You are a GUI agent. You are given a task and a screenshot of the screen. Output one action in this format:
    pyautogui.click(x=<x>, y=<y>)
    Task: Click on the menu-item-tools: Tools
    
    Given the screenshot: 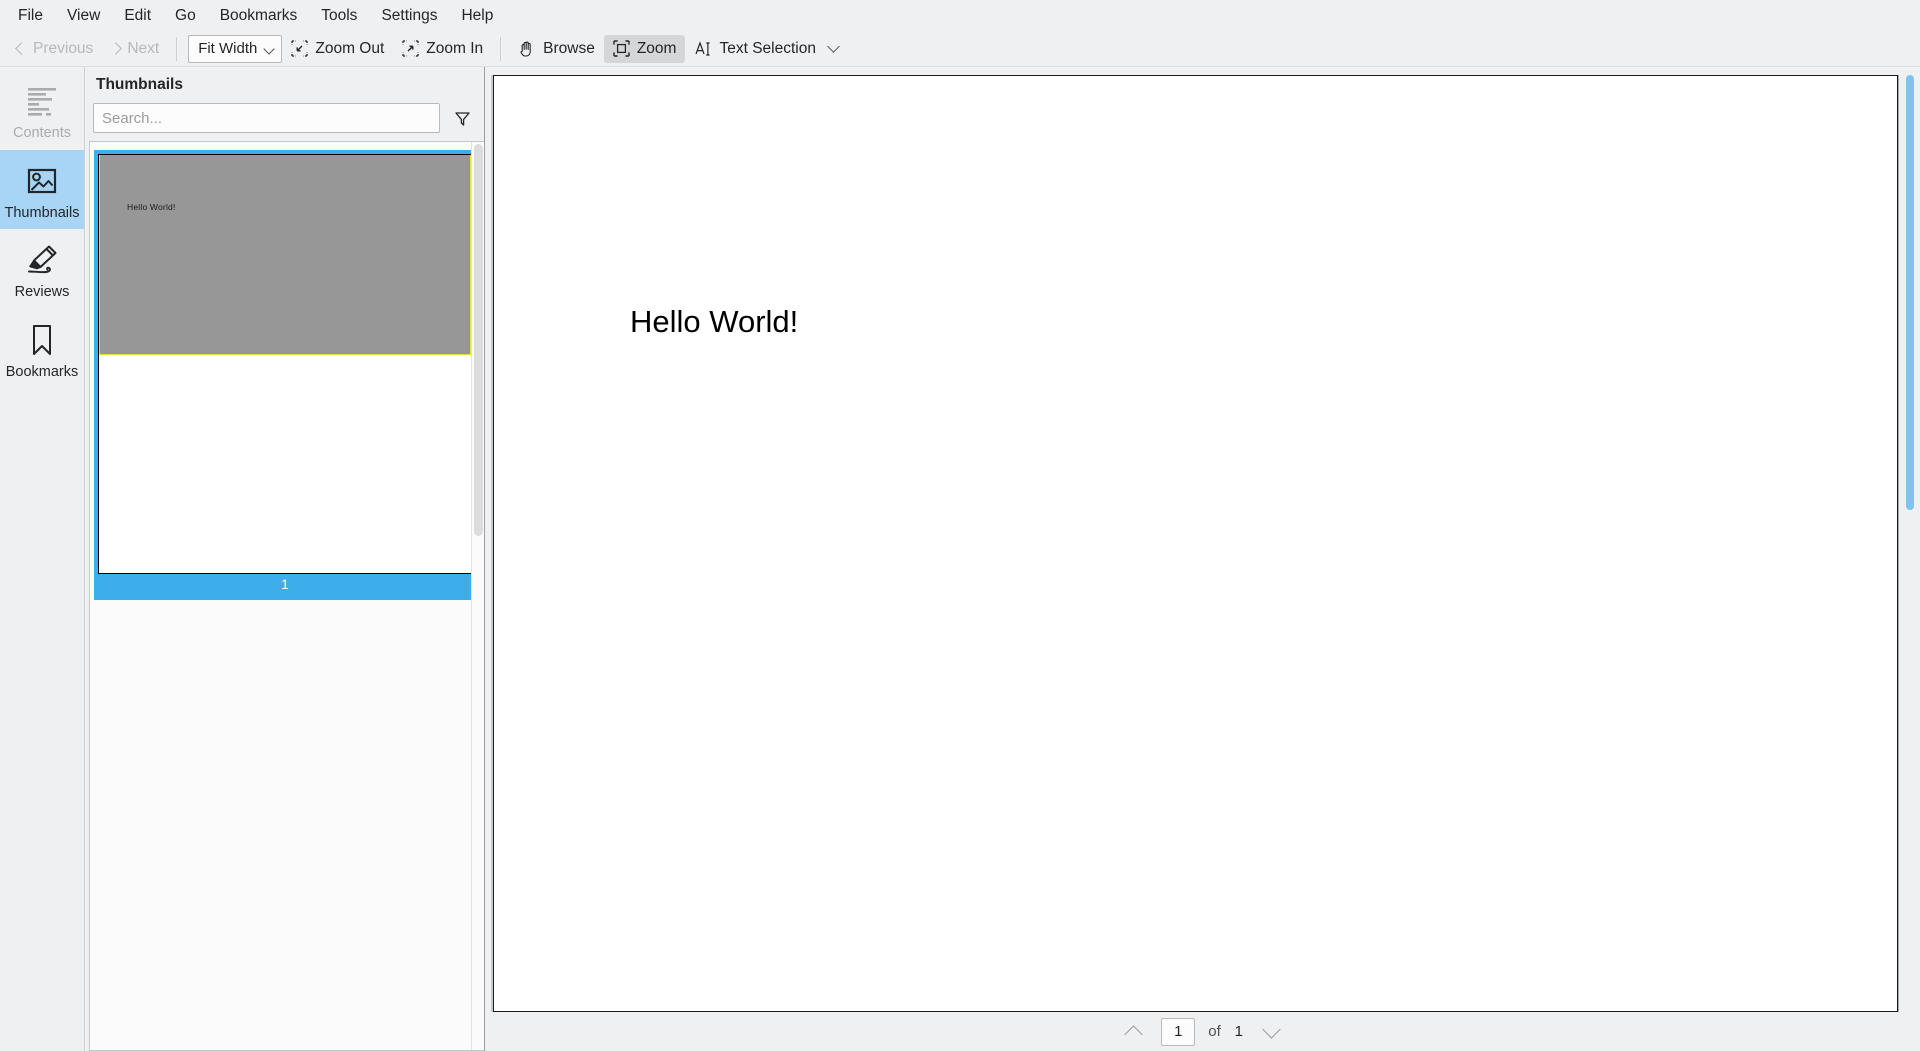 What is the action you would take?
    pyautogui.click(x=339, y=16)
    